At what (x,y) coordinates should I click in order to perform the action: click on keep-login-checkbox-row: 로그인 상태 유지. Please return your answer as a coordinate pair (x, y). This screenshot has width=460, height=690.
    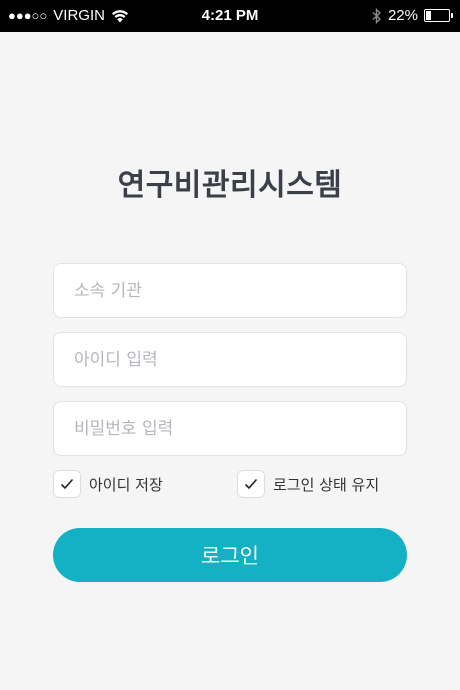
    Looking at the image, I should click on (308, 484).